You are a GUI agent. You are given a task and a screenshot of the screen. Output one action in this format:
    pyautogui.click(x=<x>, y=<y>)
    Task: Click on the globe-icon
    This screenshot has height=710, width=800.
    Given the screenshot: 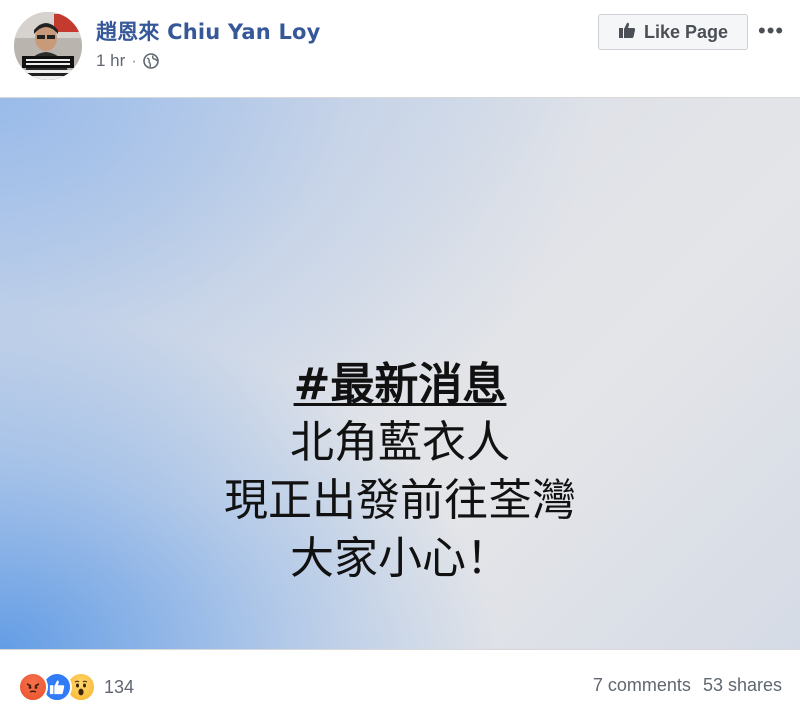 What is the action you would take?
    pyautogui.click(x=151, y=61)
    